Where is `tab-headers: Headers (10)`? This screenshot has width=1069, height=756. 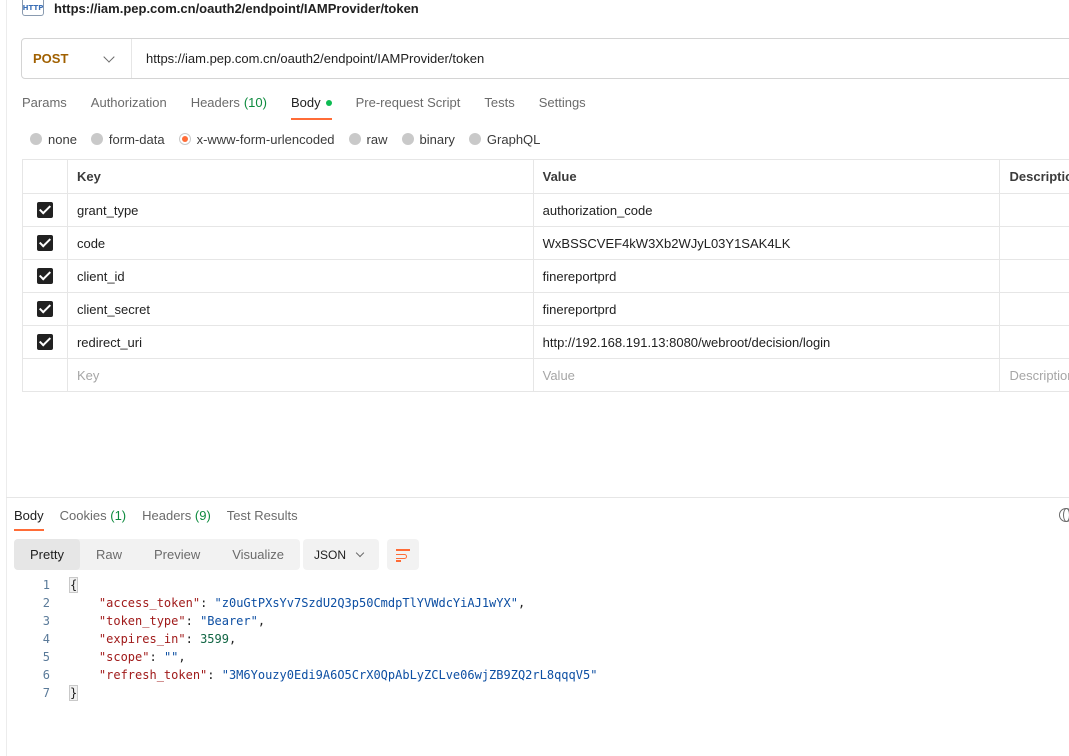
tab-headers: Headers (10) is located at coordinates (229, 106).